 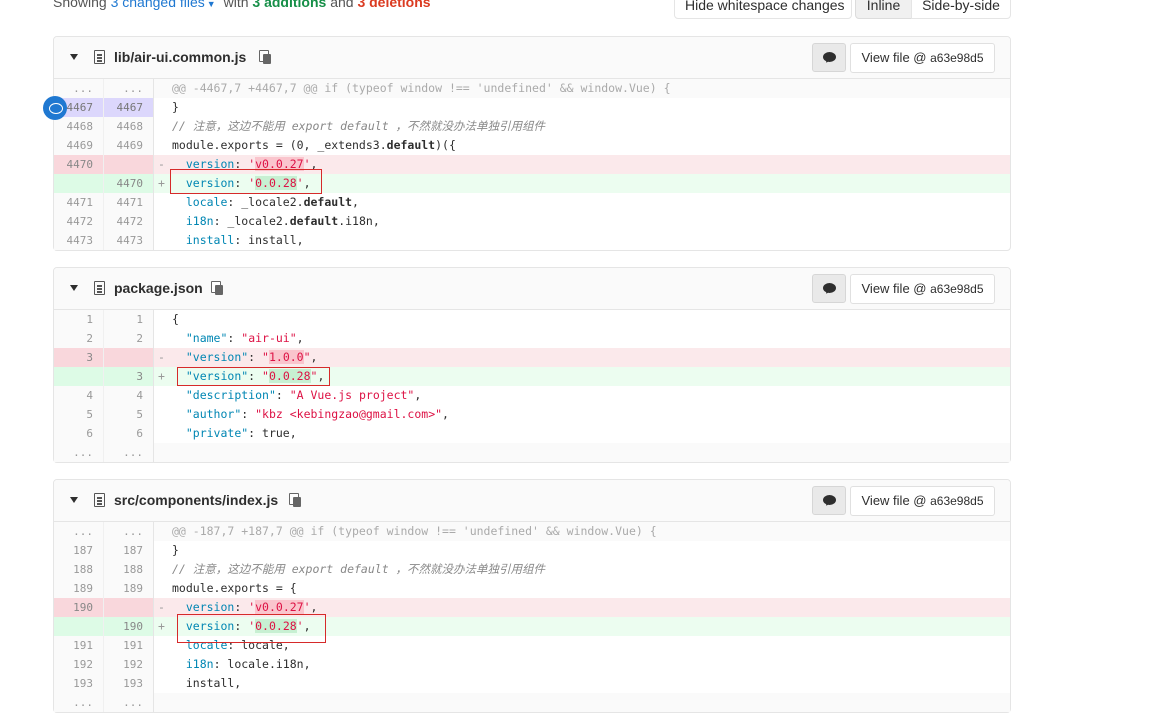 What do you see at coordinates (532, 550) in the screenshot?
I see `diff-line: 187 187}` at bounding box center [532, 550].